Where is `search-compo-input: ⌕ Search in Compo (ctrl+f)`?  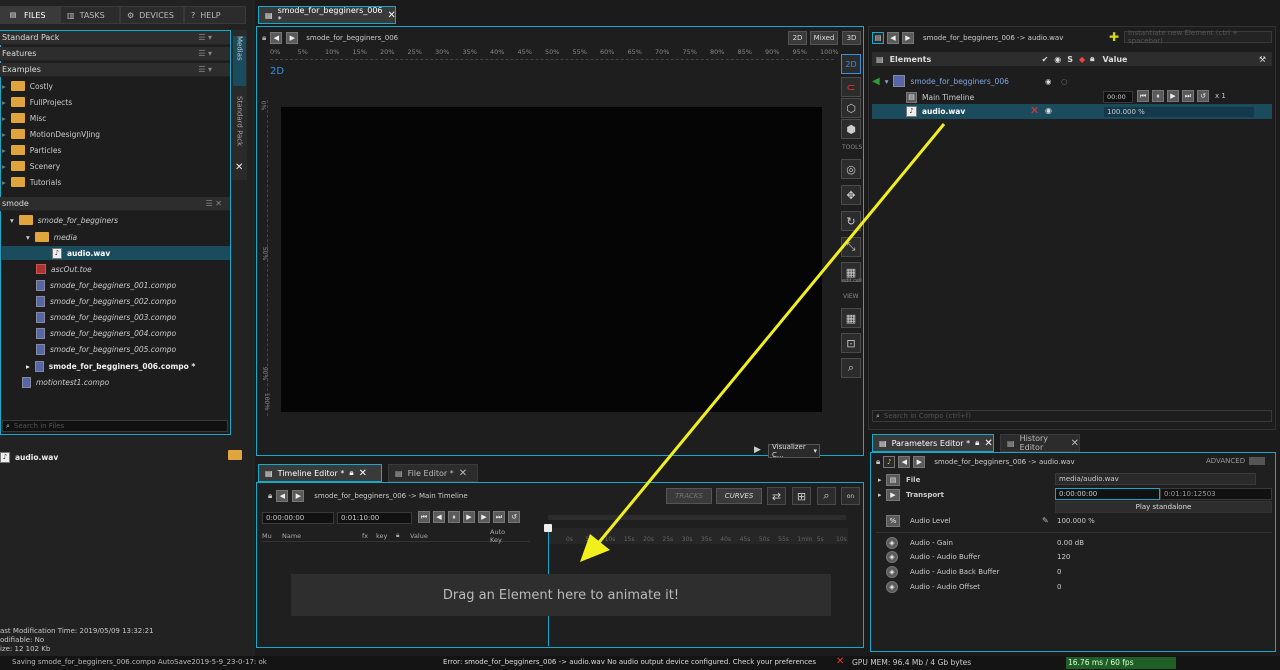 search-compo-input: ⌕ Search in Compo (ctrl+f) is located at coordinates (1072, 416).